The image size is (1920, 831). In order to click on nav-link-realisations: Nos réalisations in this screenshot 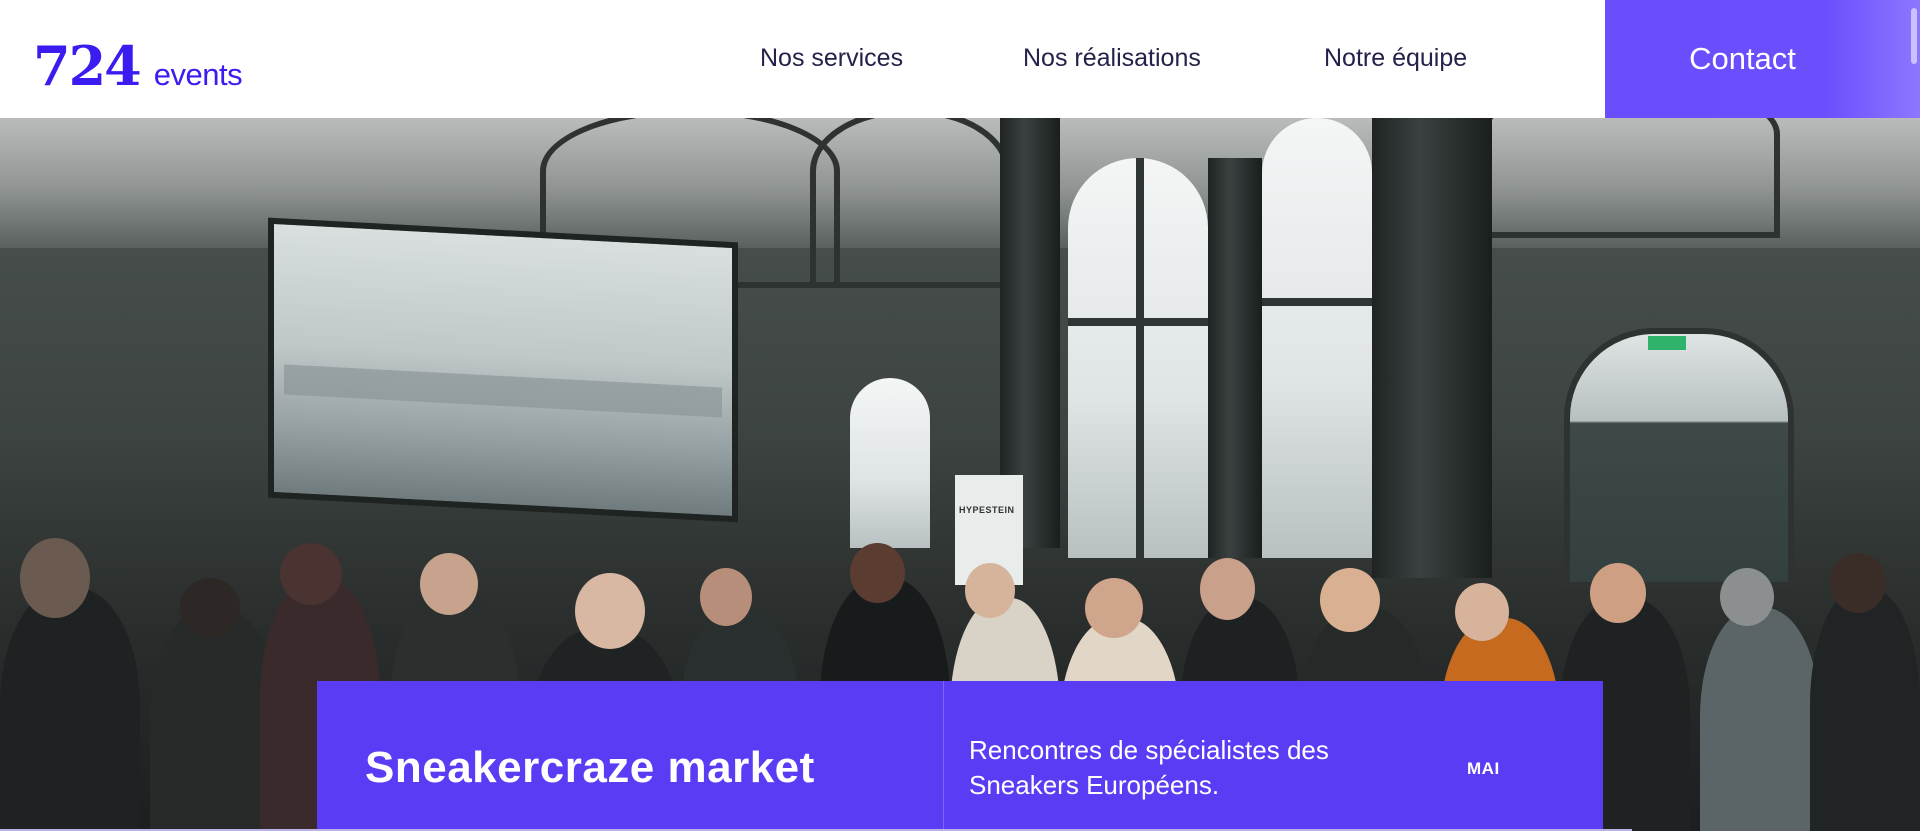, I will do `click(1112, 58)`.